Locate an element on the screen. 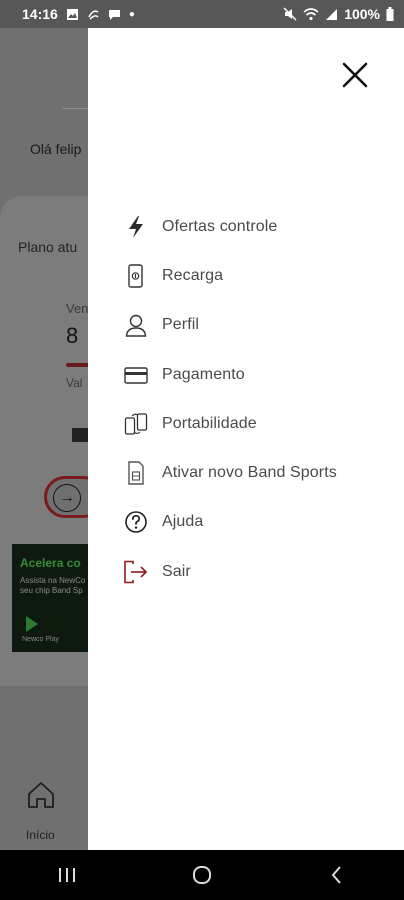  arrow-right-icon: → is located at coordinates (67, 498).